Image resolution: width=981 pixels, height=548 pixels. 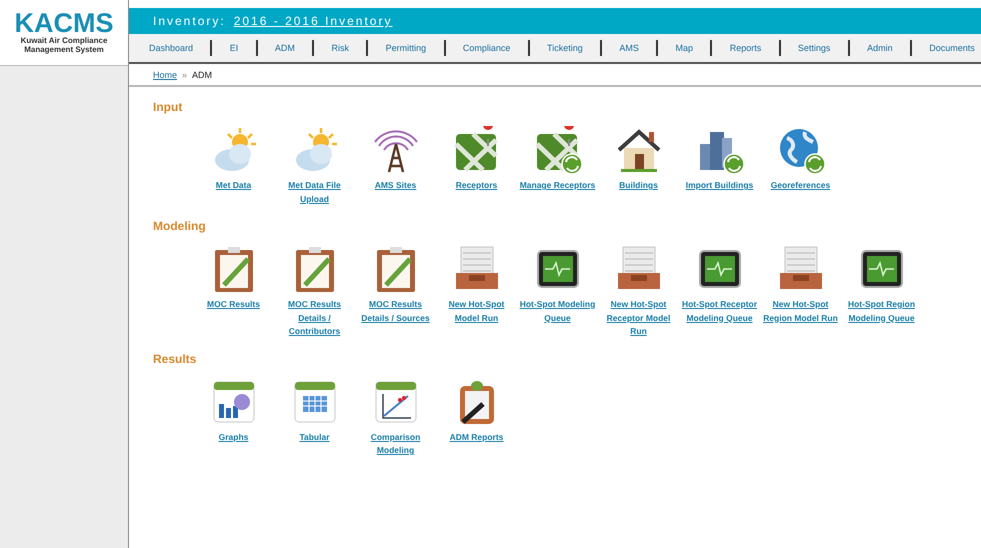 I want to click on nav-link: ADM, so click(x=284, y=48).